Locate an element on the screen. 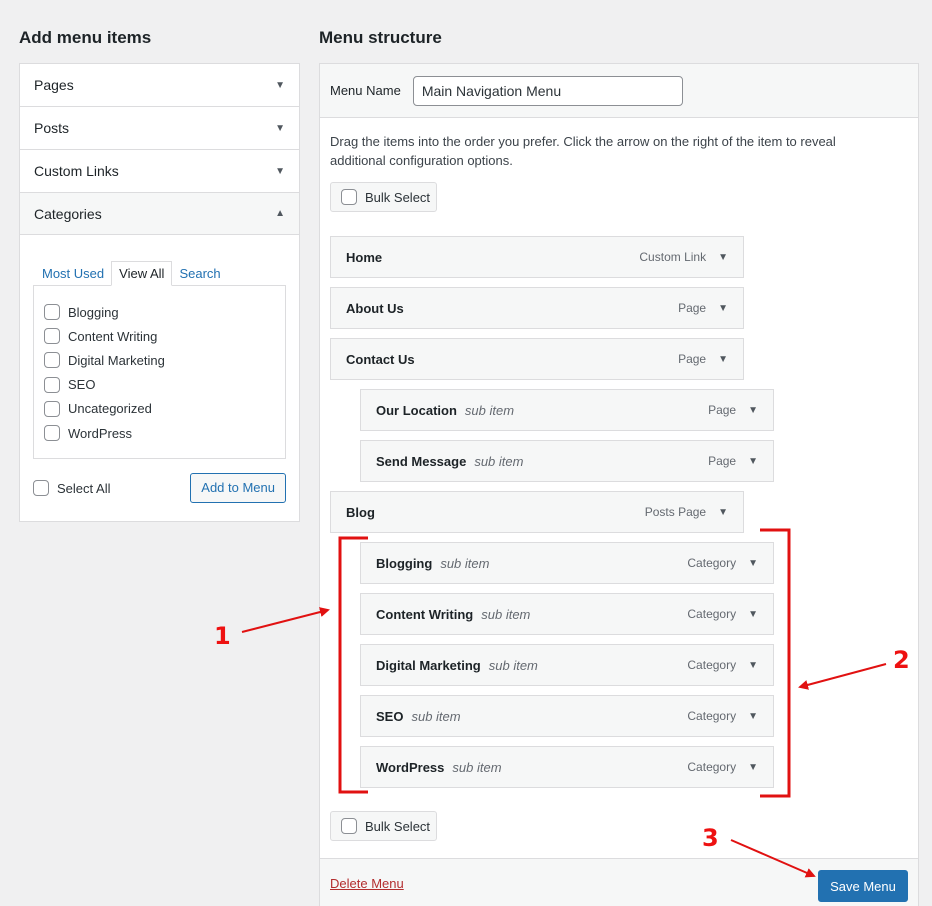 Image resolution: width=932 pixels, height=906 pixels. menu-item-title: Send Message is located at coordinates (421, 461).